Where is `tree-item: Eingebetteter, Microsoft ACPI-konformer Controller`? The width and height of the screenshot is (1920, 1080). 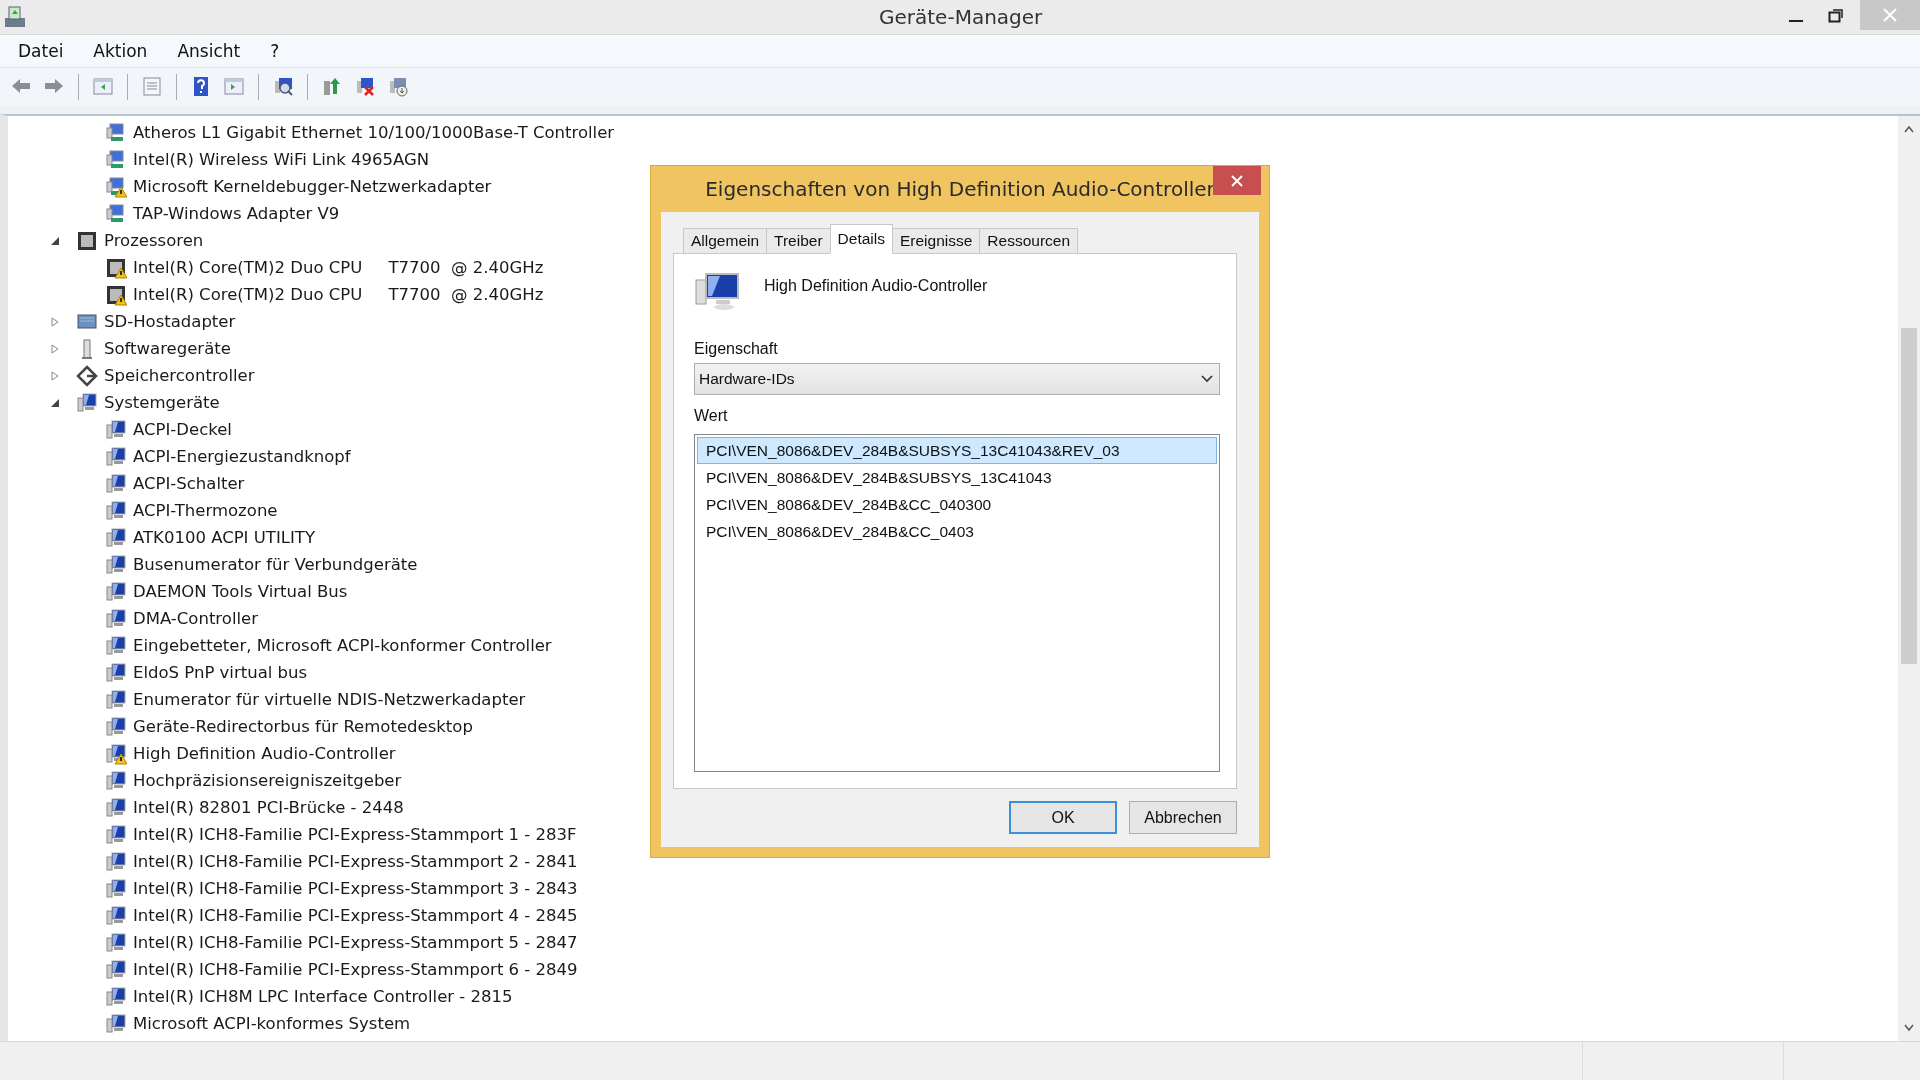 tree-item: Eingebetteter, Microsoft ACPI-konformer Controller is located at coordinates (342, 645).